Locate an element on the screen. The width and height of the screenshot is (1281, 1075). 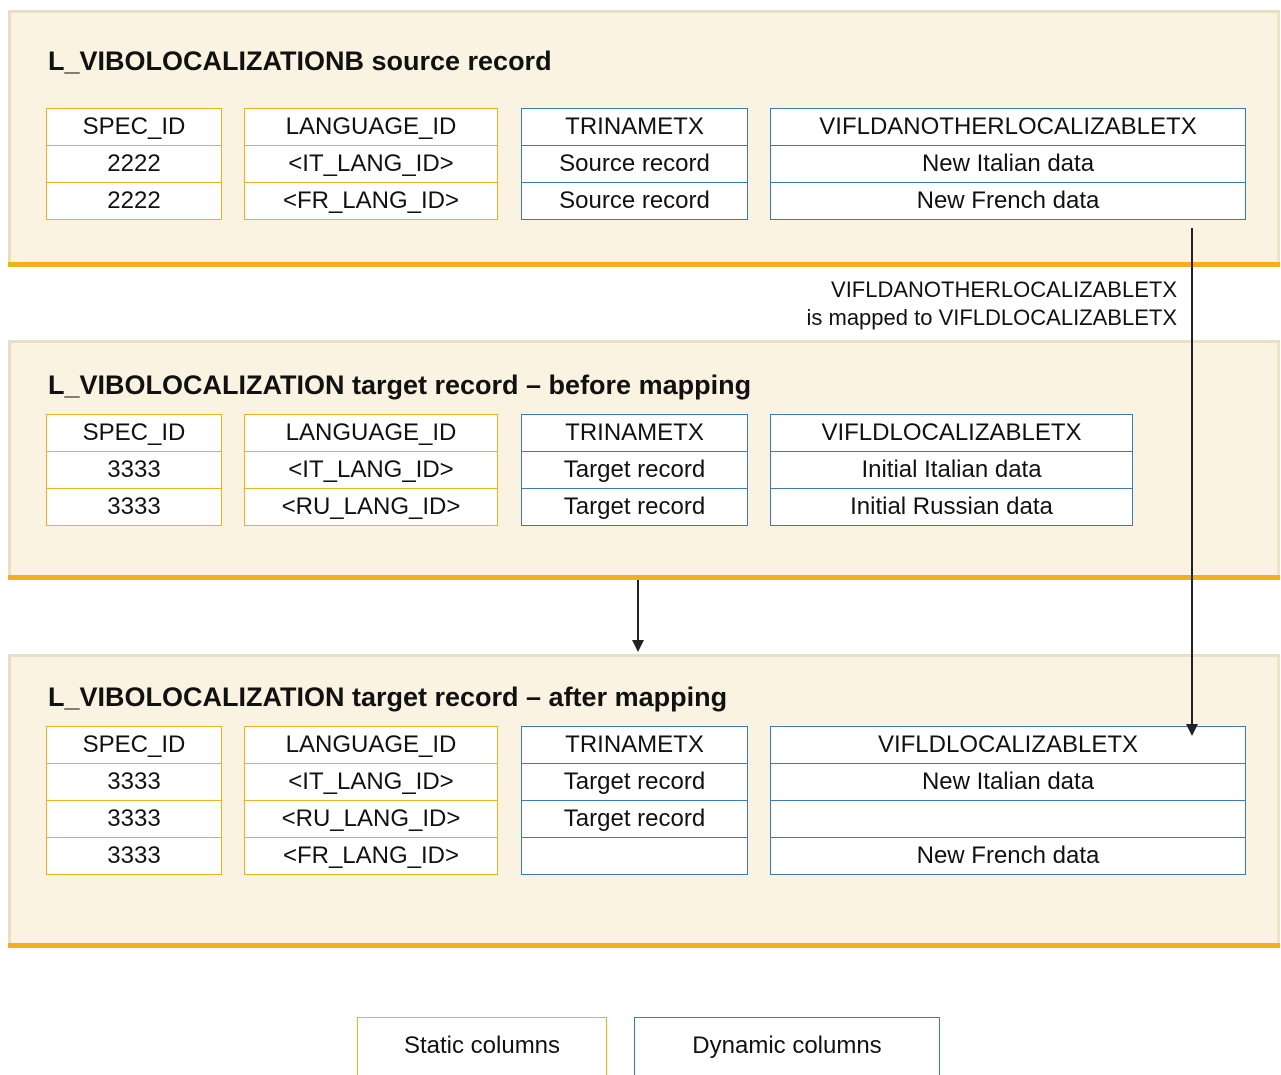
legend-dynamic-columns: Dynamic columns is located at coordinates (787, 1046).